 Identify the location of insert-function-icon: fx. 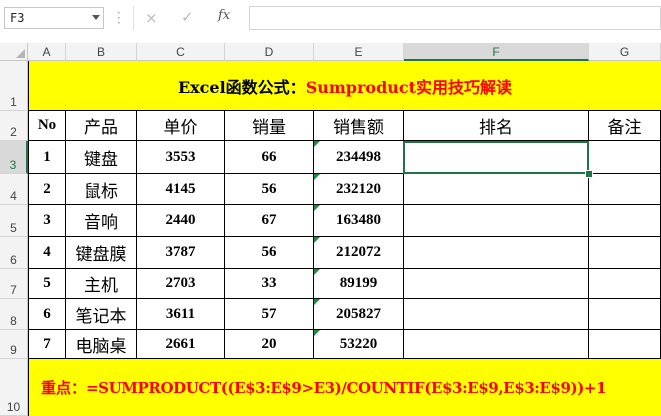
(224, 15).